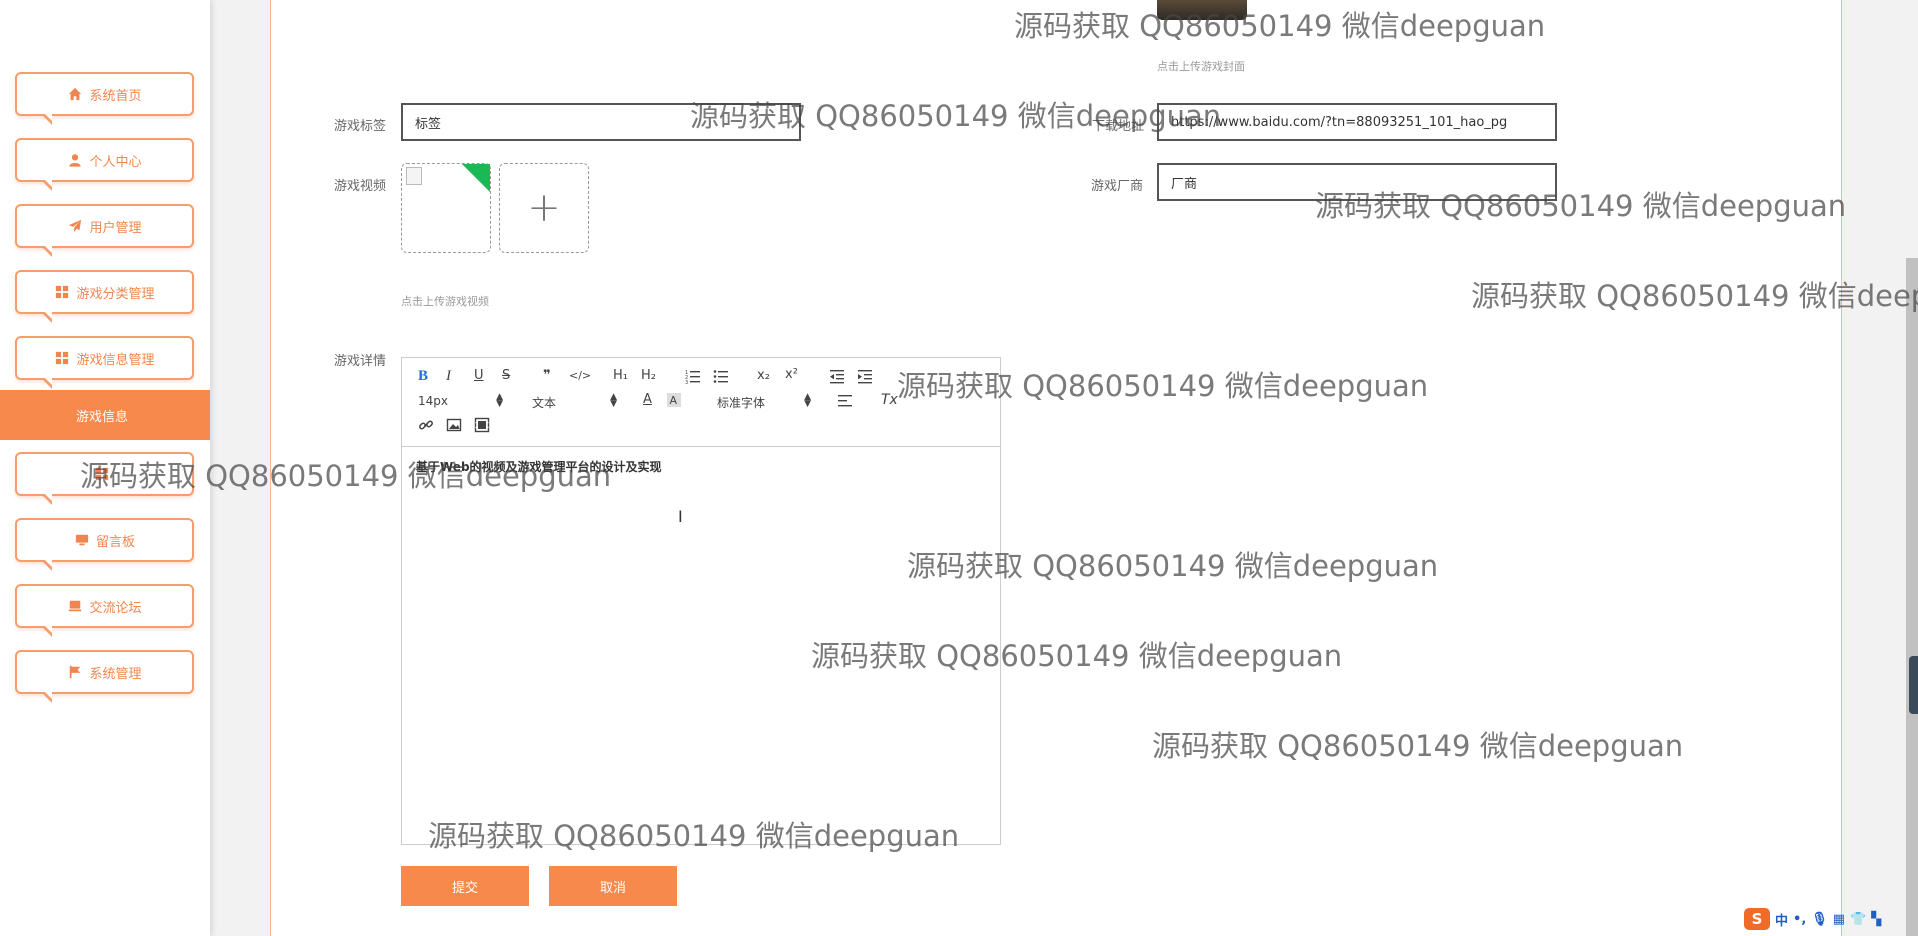 This screenshot has height=936, width=1918. Describe the element at coordinates (1781, 919) in the screenshot. I see `ime-language-toggle: 中` at that location.